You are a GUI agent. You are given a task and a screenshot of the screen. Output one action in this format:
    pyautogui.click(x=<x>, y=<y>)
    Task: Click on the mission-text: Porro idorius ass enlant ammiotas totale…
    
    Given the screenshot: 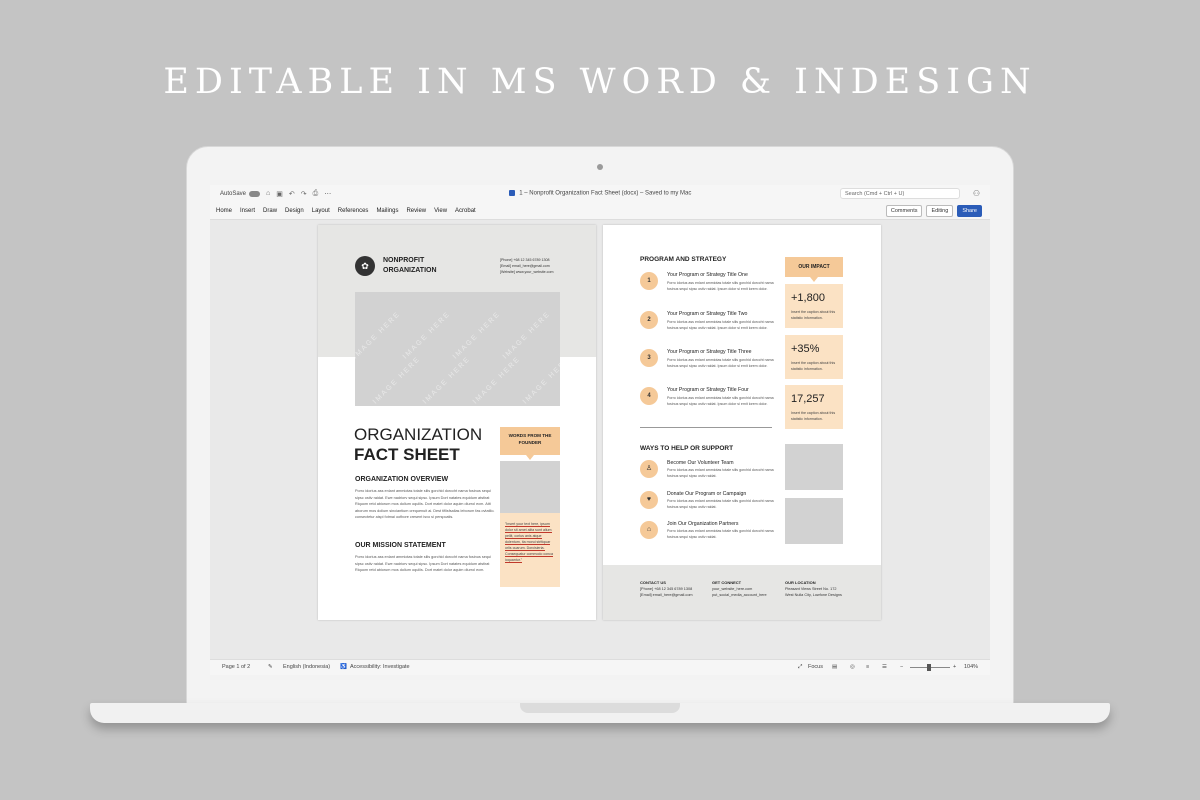 What is the action you would take?
    pyautogui.click(x=423, y=564)
    